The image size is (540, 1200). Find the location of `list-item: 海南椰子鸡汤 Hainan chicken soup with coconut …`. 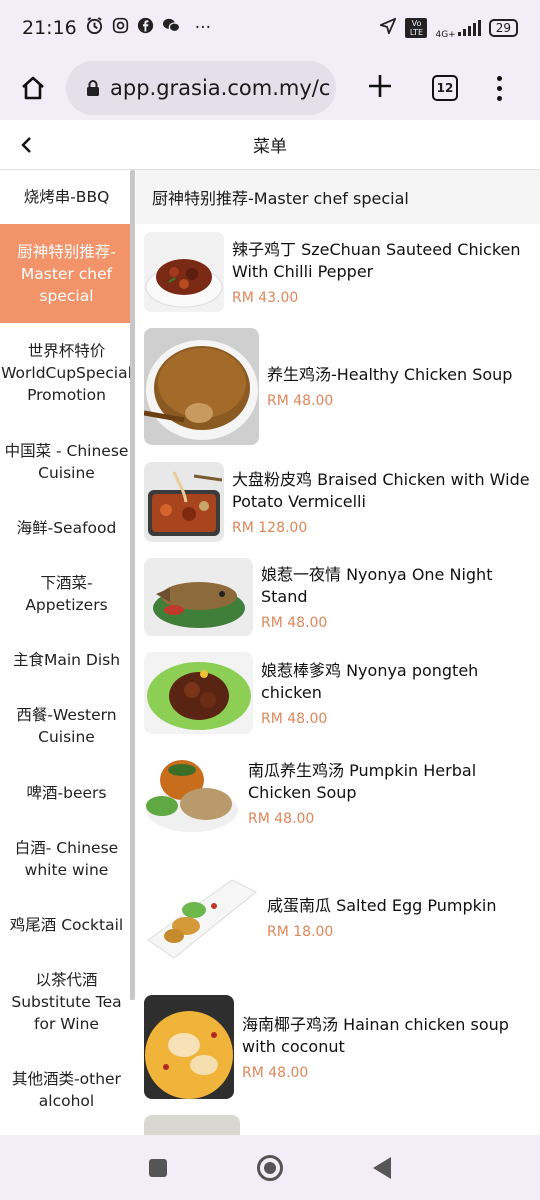

list-item: 海南椰子鸡汤 Hainan chicken soup with coconut … is located at coordinates (338, 1047).